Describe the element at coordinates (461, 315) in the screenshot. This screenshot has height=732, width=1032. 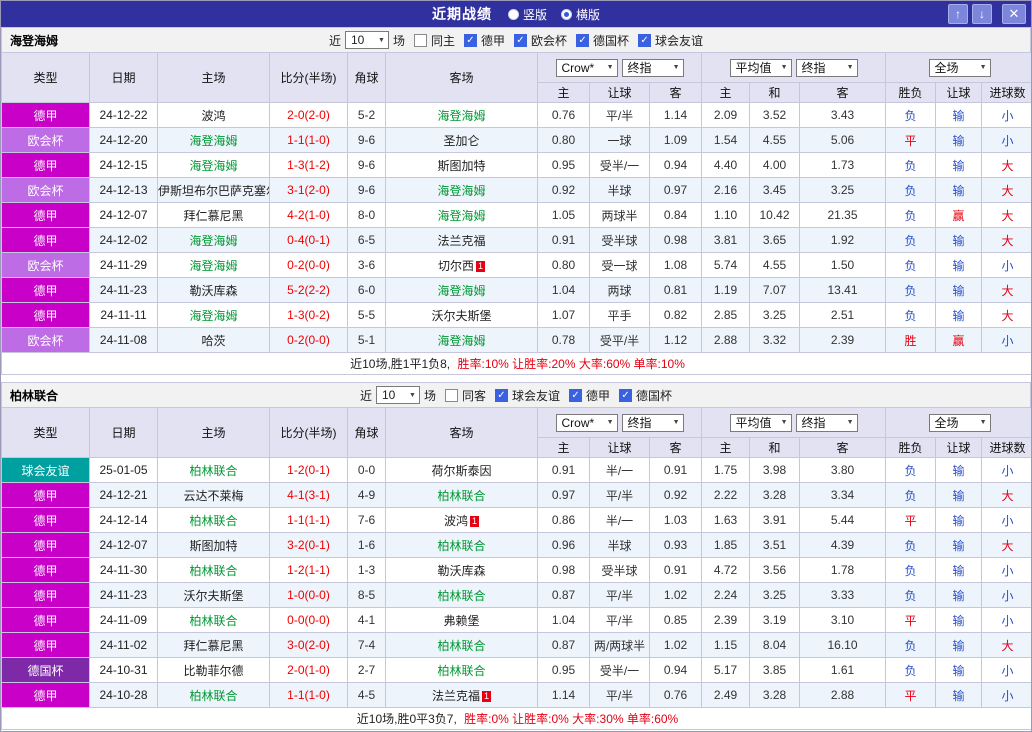
I see `away-team-link: 沃尔夫斯堡` at that location.